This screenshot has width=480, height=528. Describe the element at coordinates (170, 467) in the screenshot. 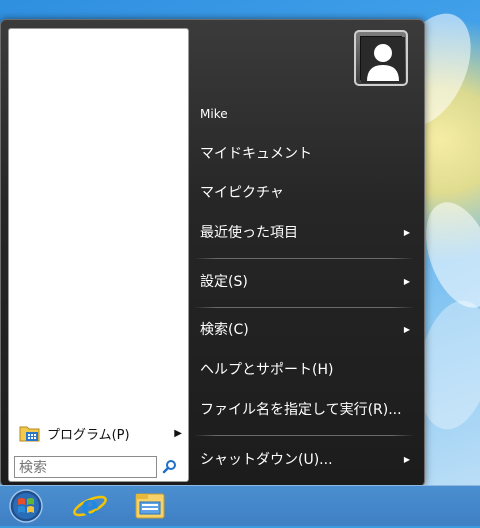

I see `search-icon` at that location.